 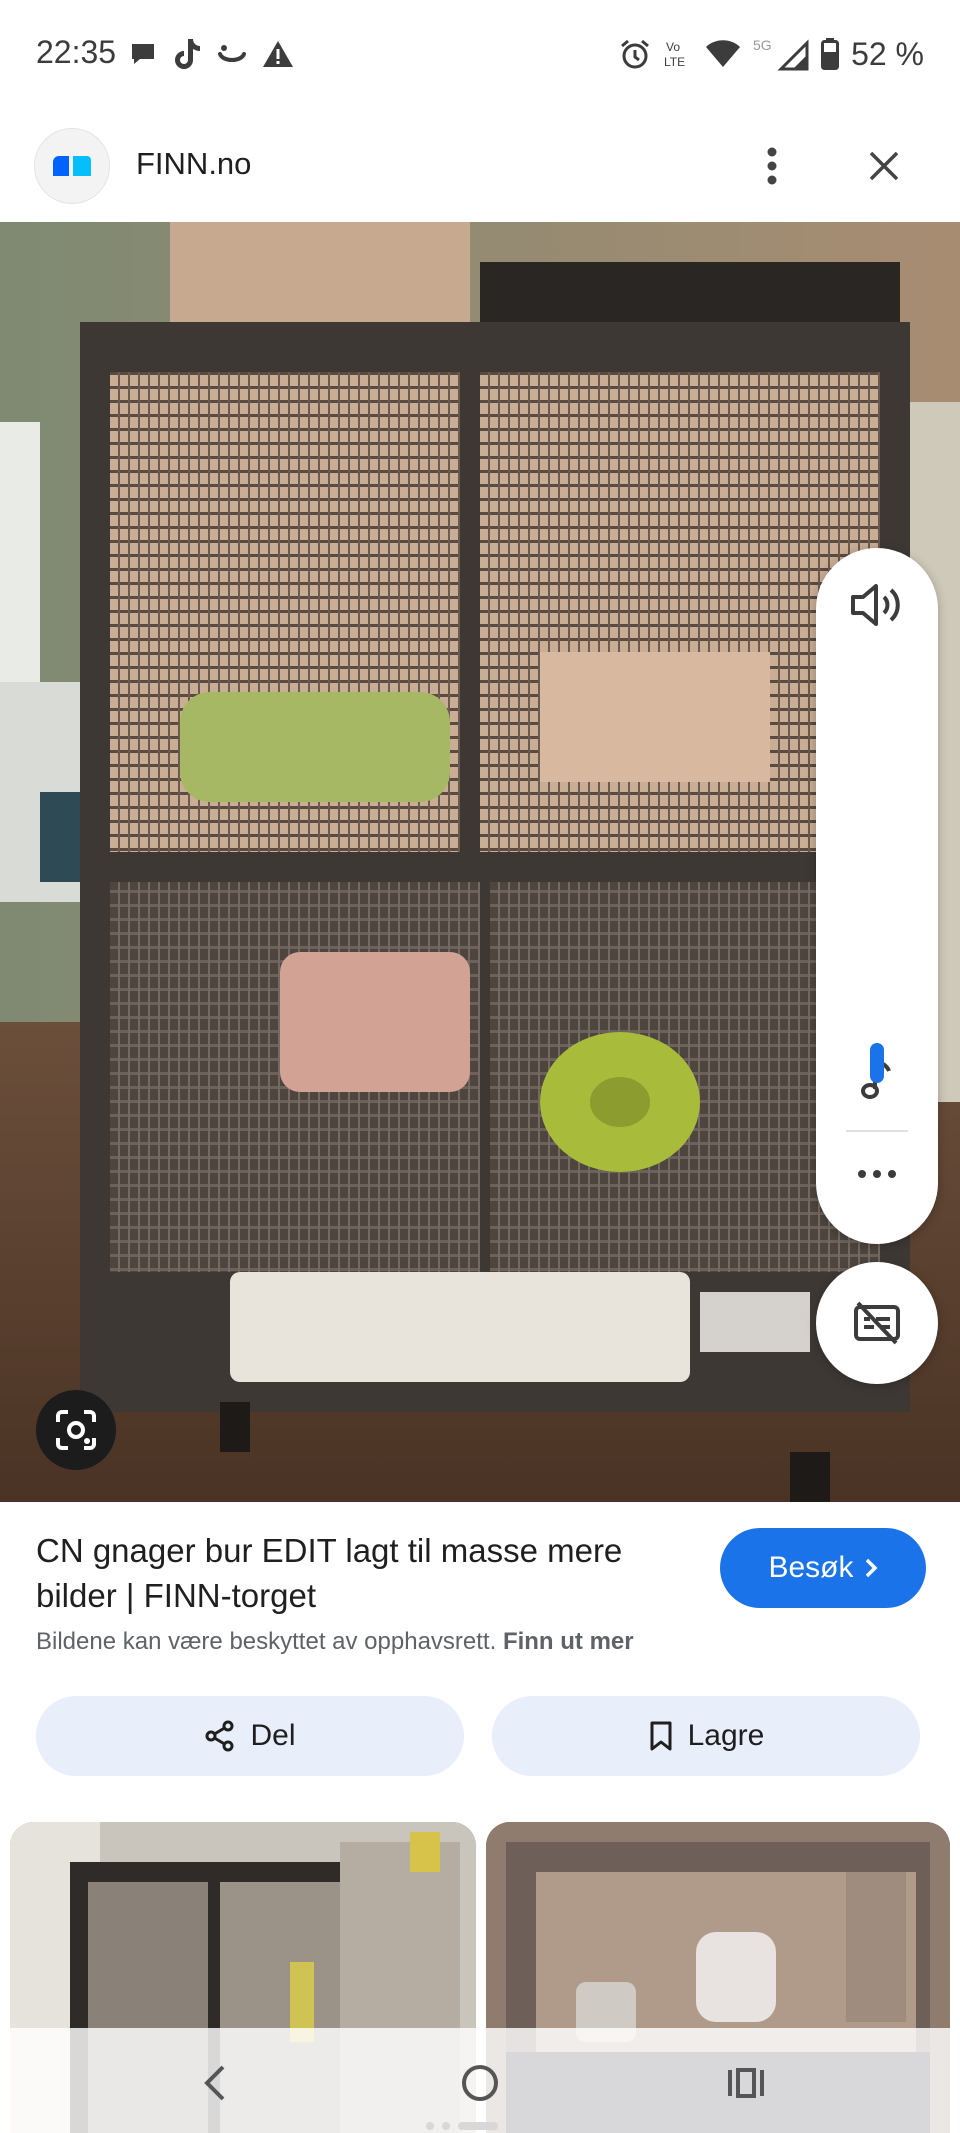 I want to click on volume-more-button, so click(x=877, y=1174).